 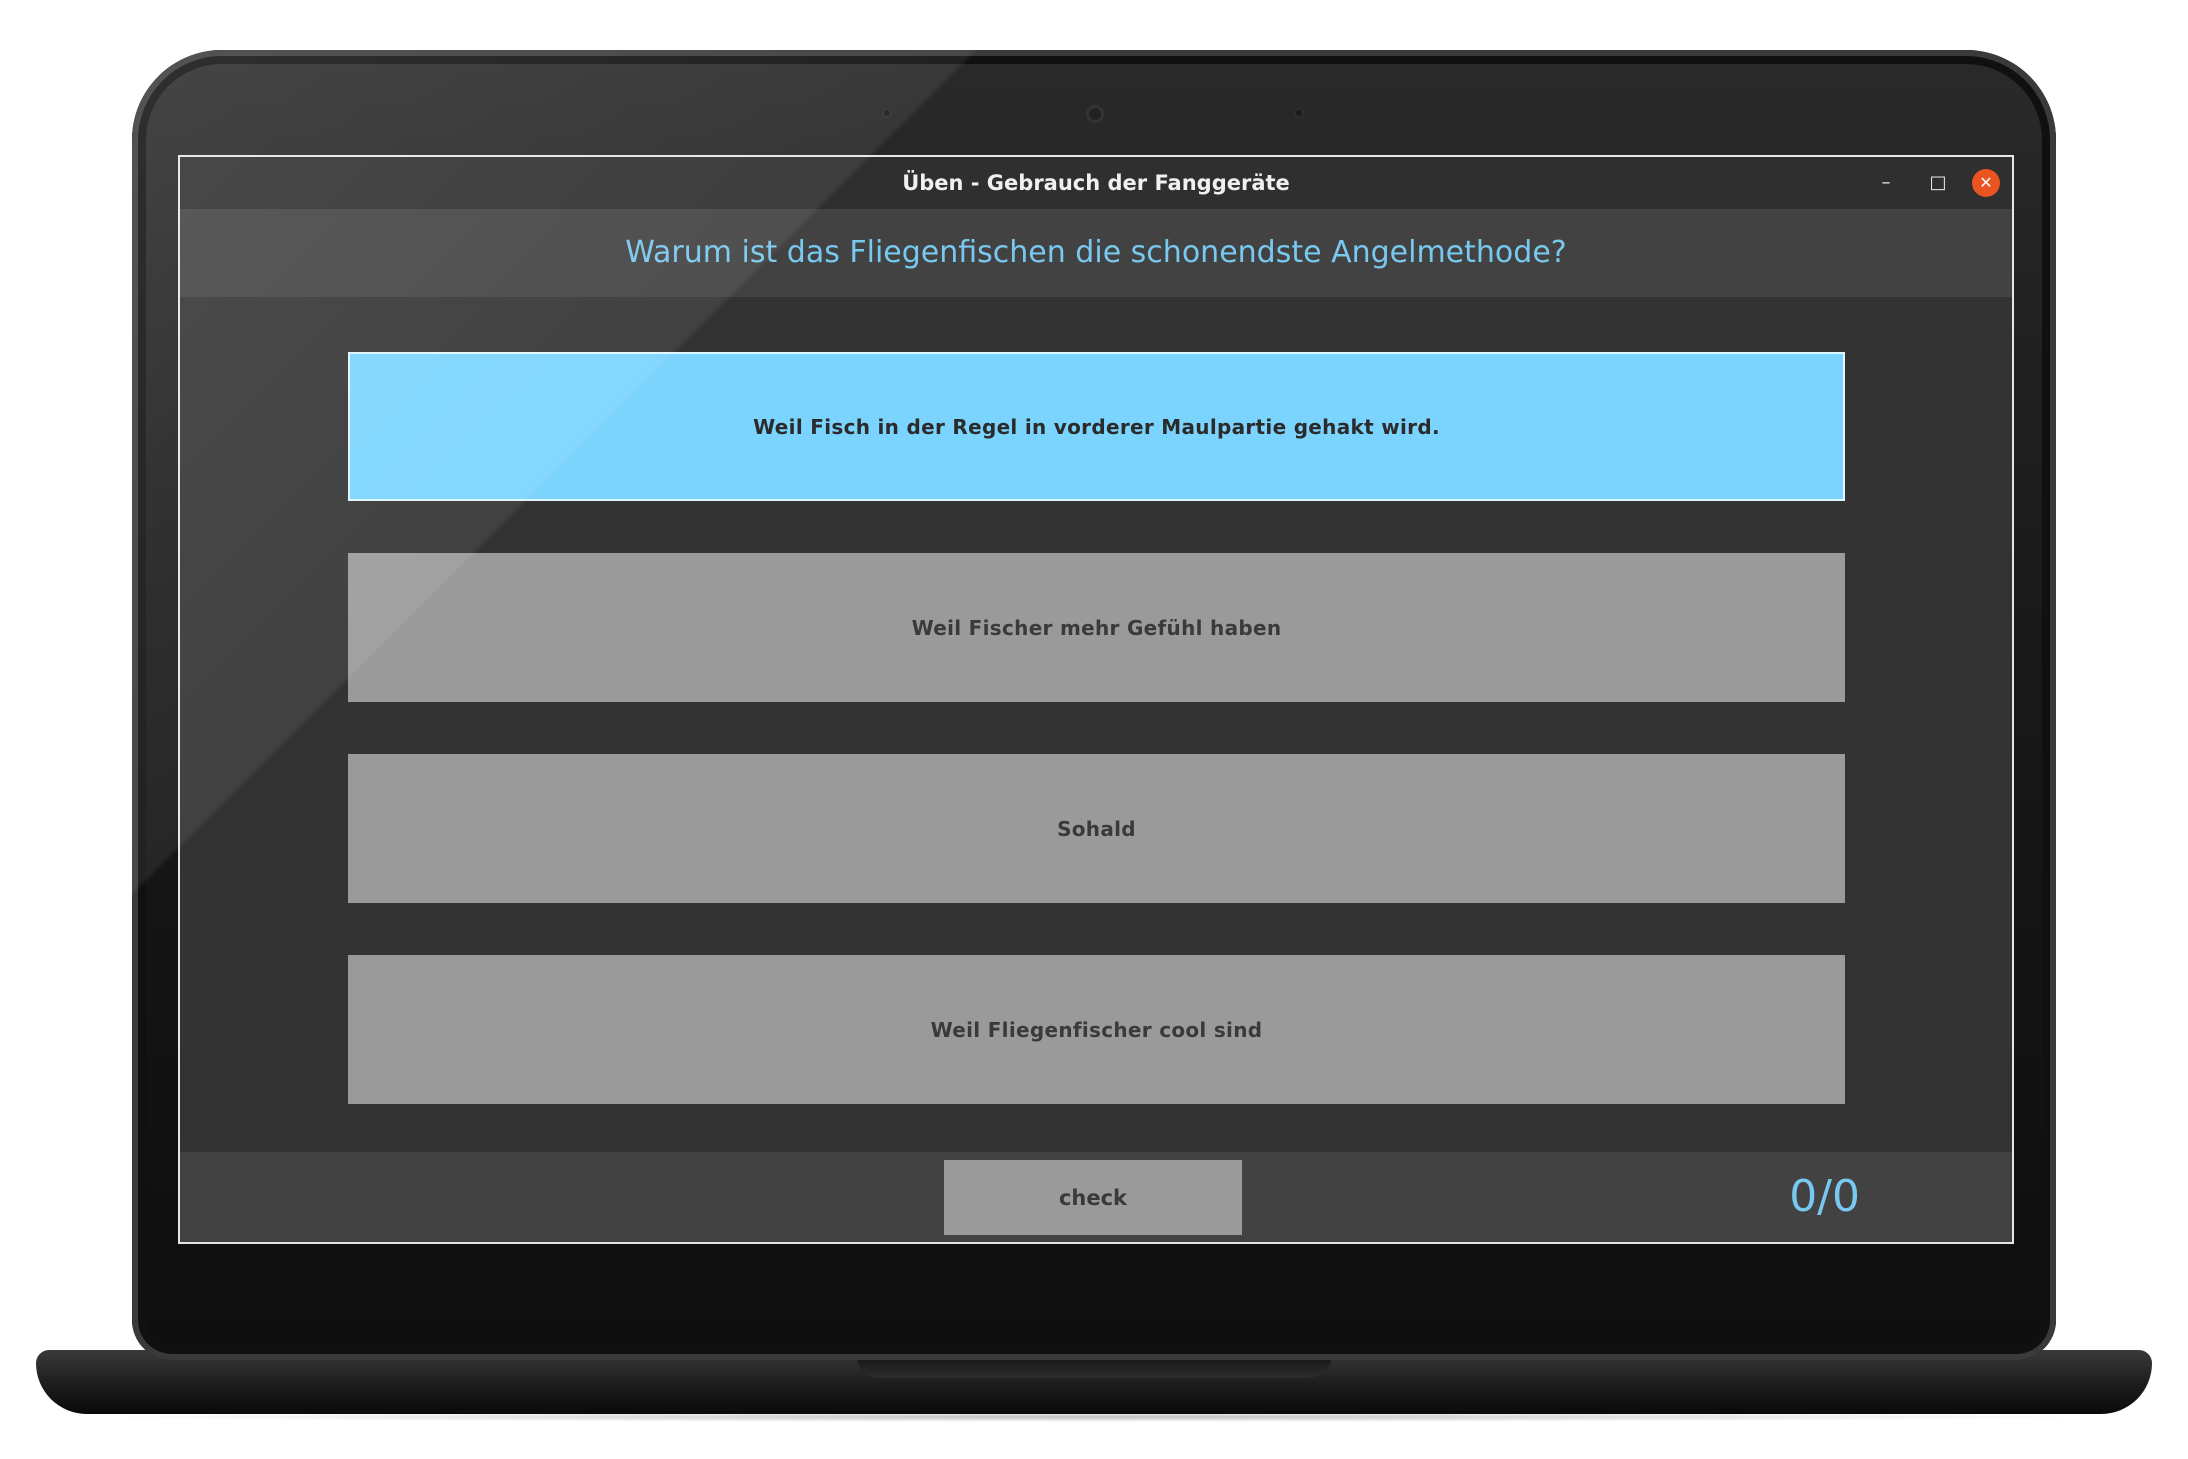 I want to click on window-titlebar: Üben - Gebrauch der Fanggeräte – □ ✕, so click(x=1096, y=183).